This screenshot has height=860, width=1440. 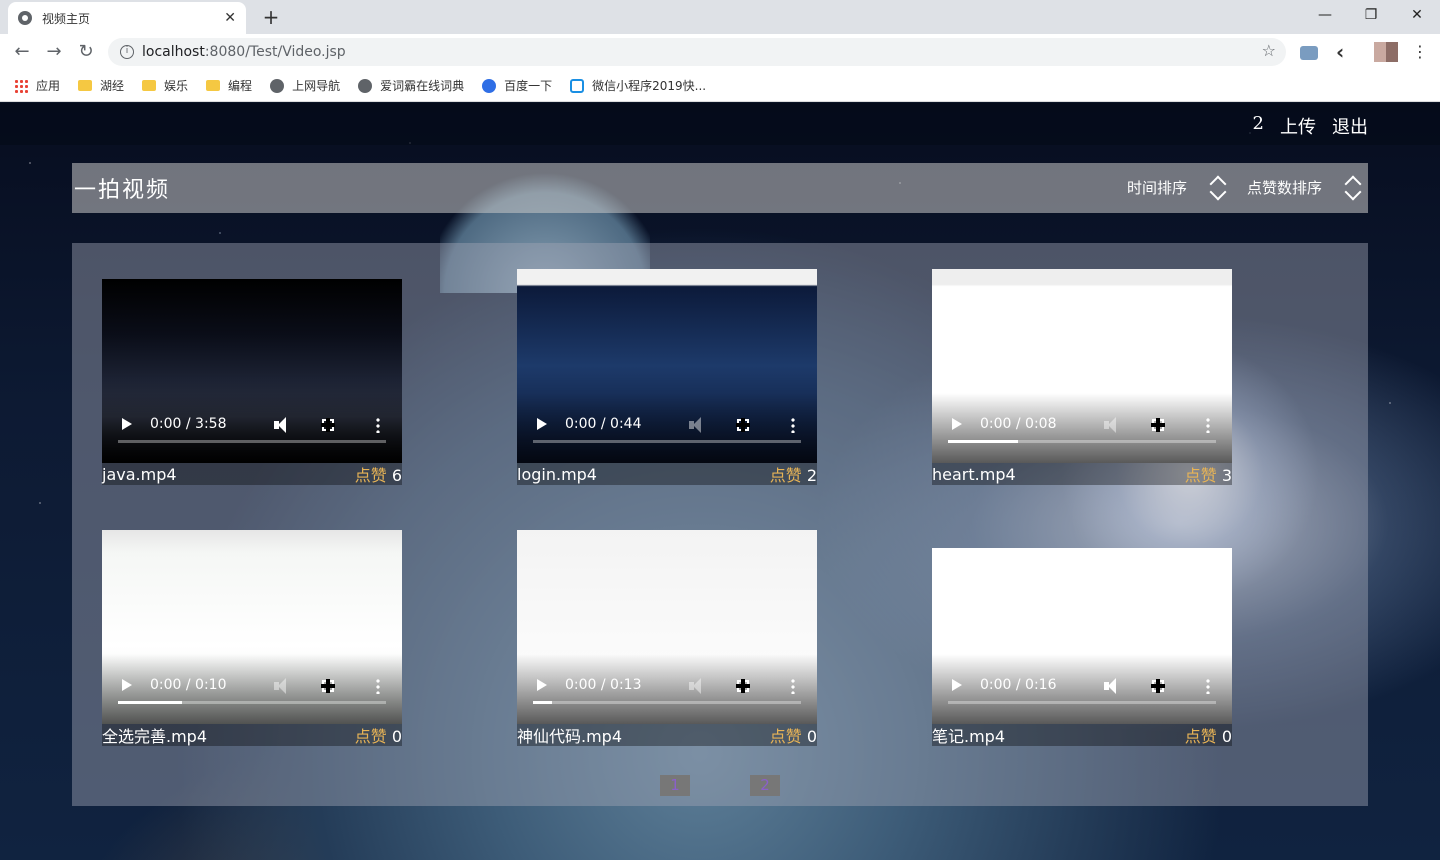 What do you see at coordinates (1325, 15) in the screenshot?
I see `minimize-button: —` at bounding box center [1325, 15].